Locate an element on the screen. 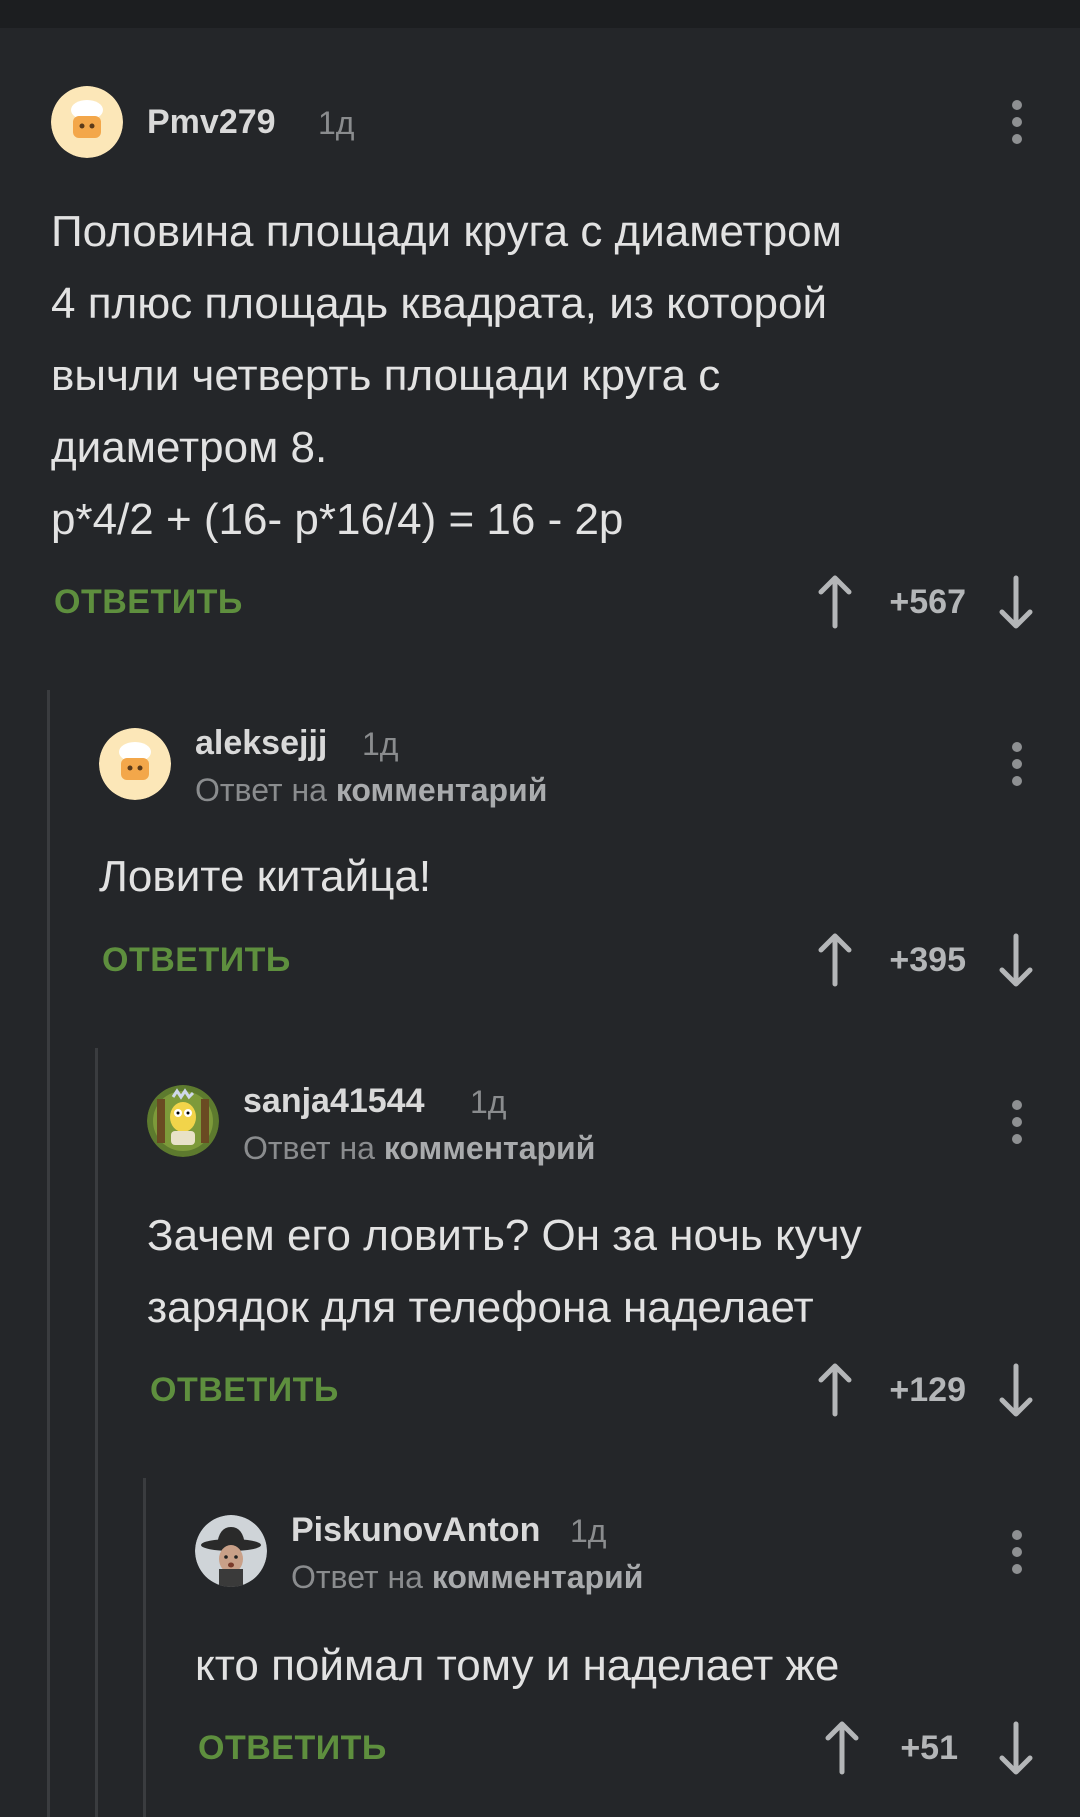 The width and height of the screenshot is (1080, 1817). cartoon-avatar is located at coordinates (183, 1121).